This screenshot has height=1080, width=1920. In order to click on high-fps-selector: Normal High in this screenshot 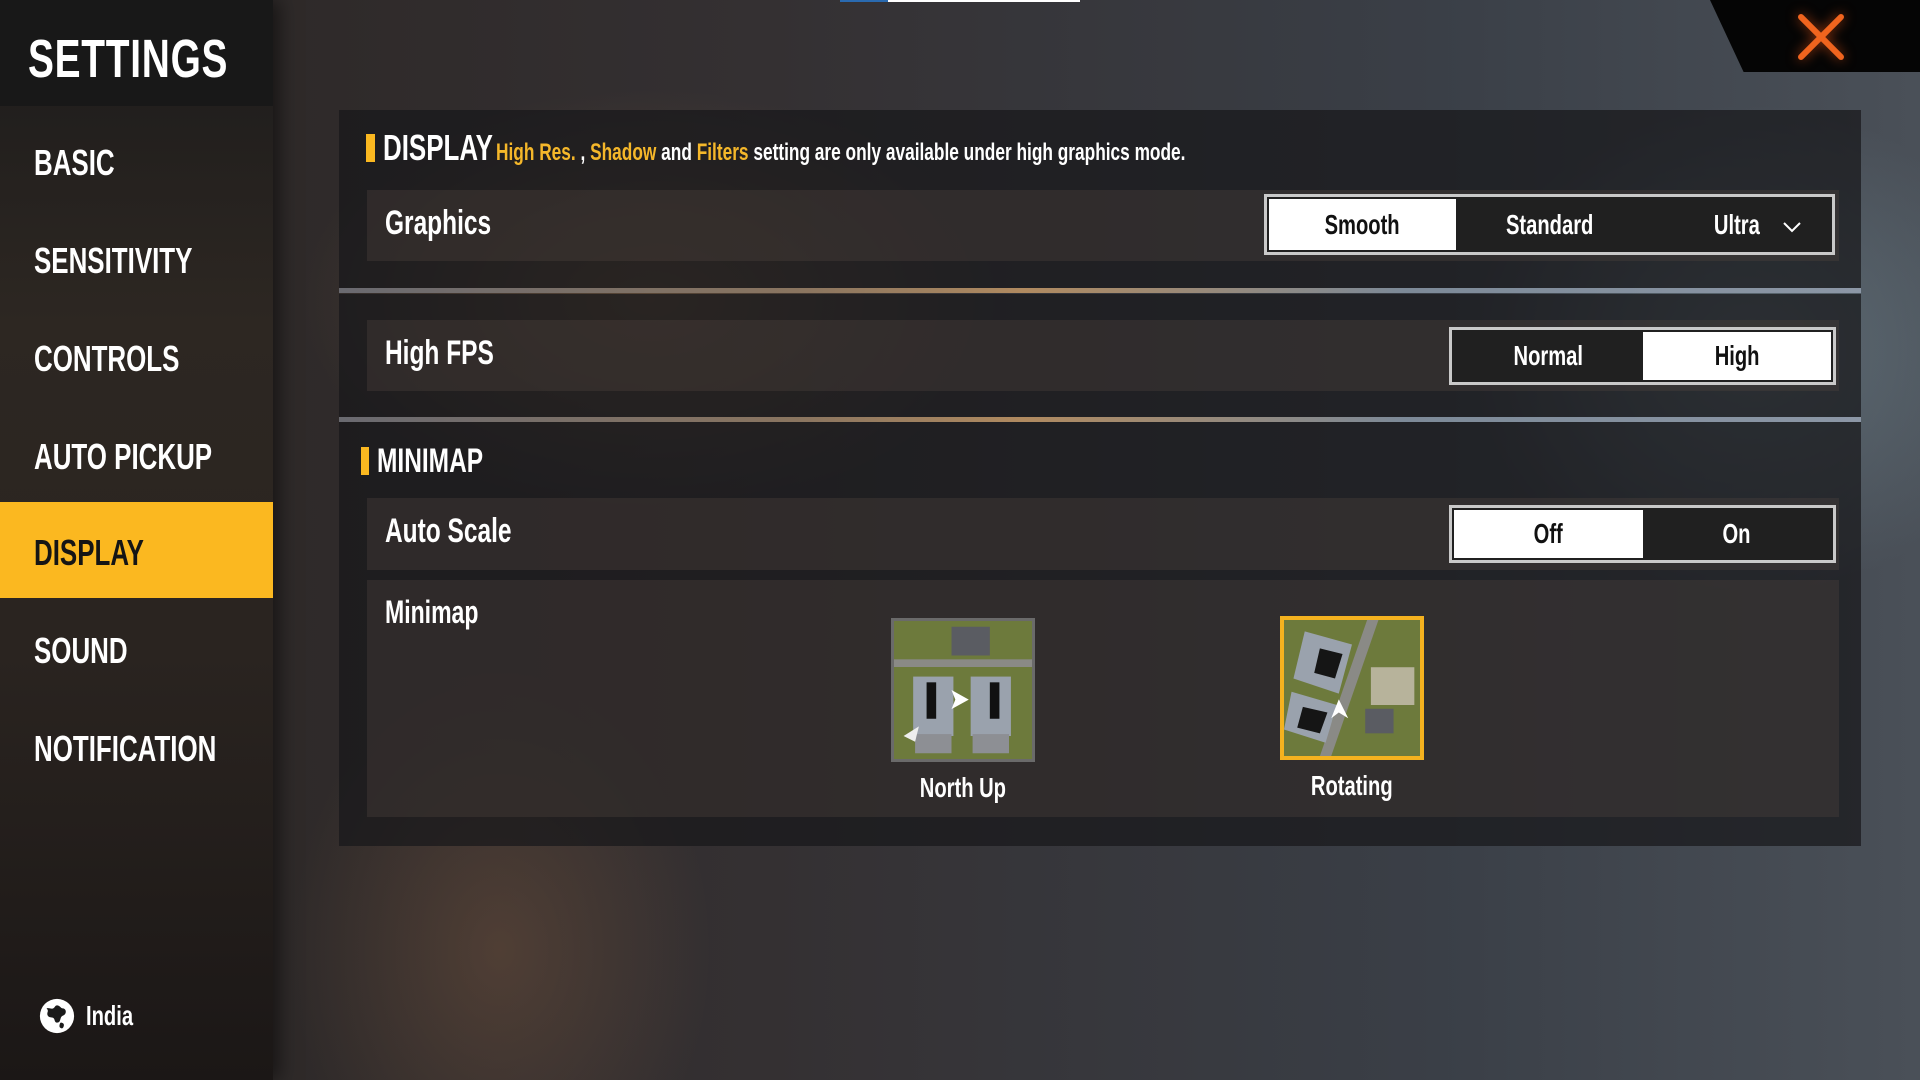, I will do `click(1642, 356)`.